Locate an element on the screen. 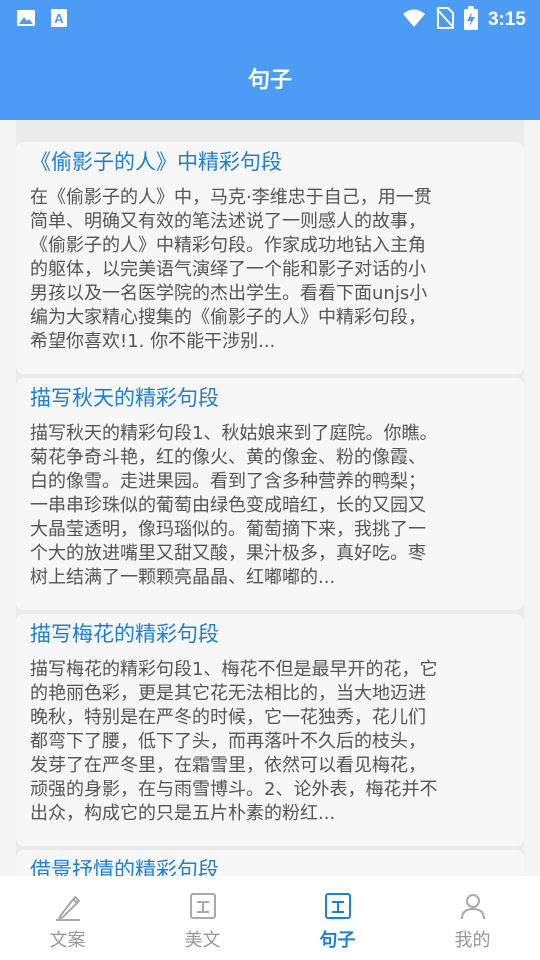 Image resolution: width=540 pixels, height=960 pixels. sentence-icon is located at coordinates (338, 906).